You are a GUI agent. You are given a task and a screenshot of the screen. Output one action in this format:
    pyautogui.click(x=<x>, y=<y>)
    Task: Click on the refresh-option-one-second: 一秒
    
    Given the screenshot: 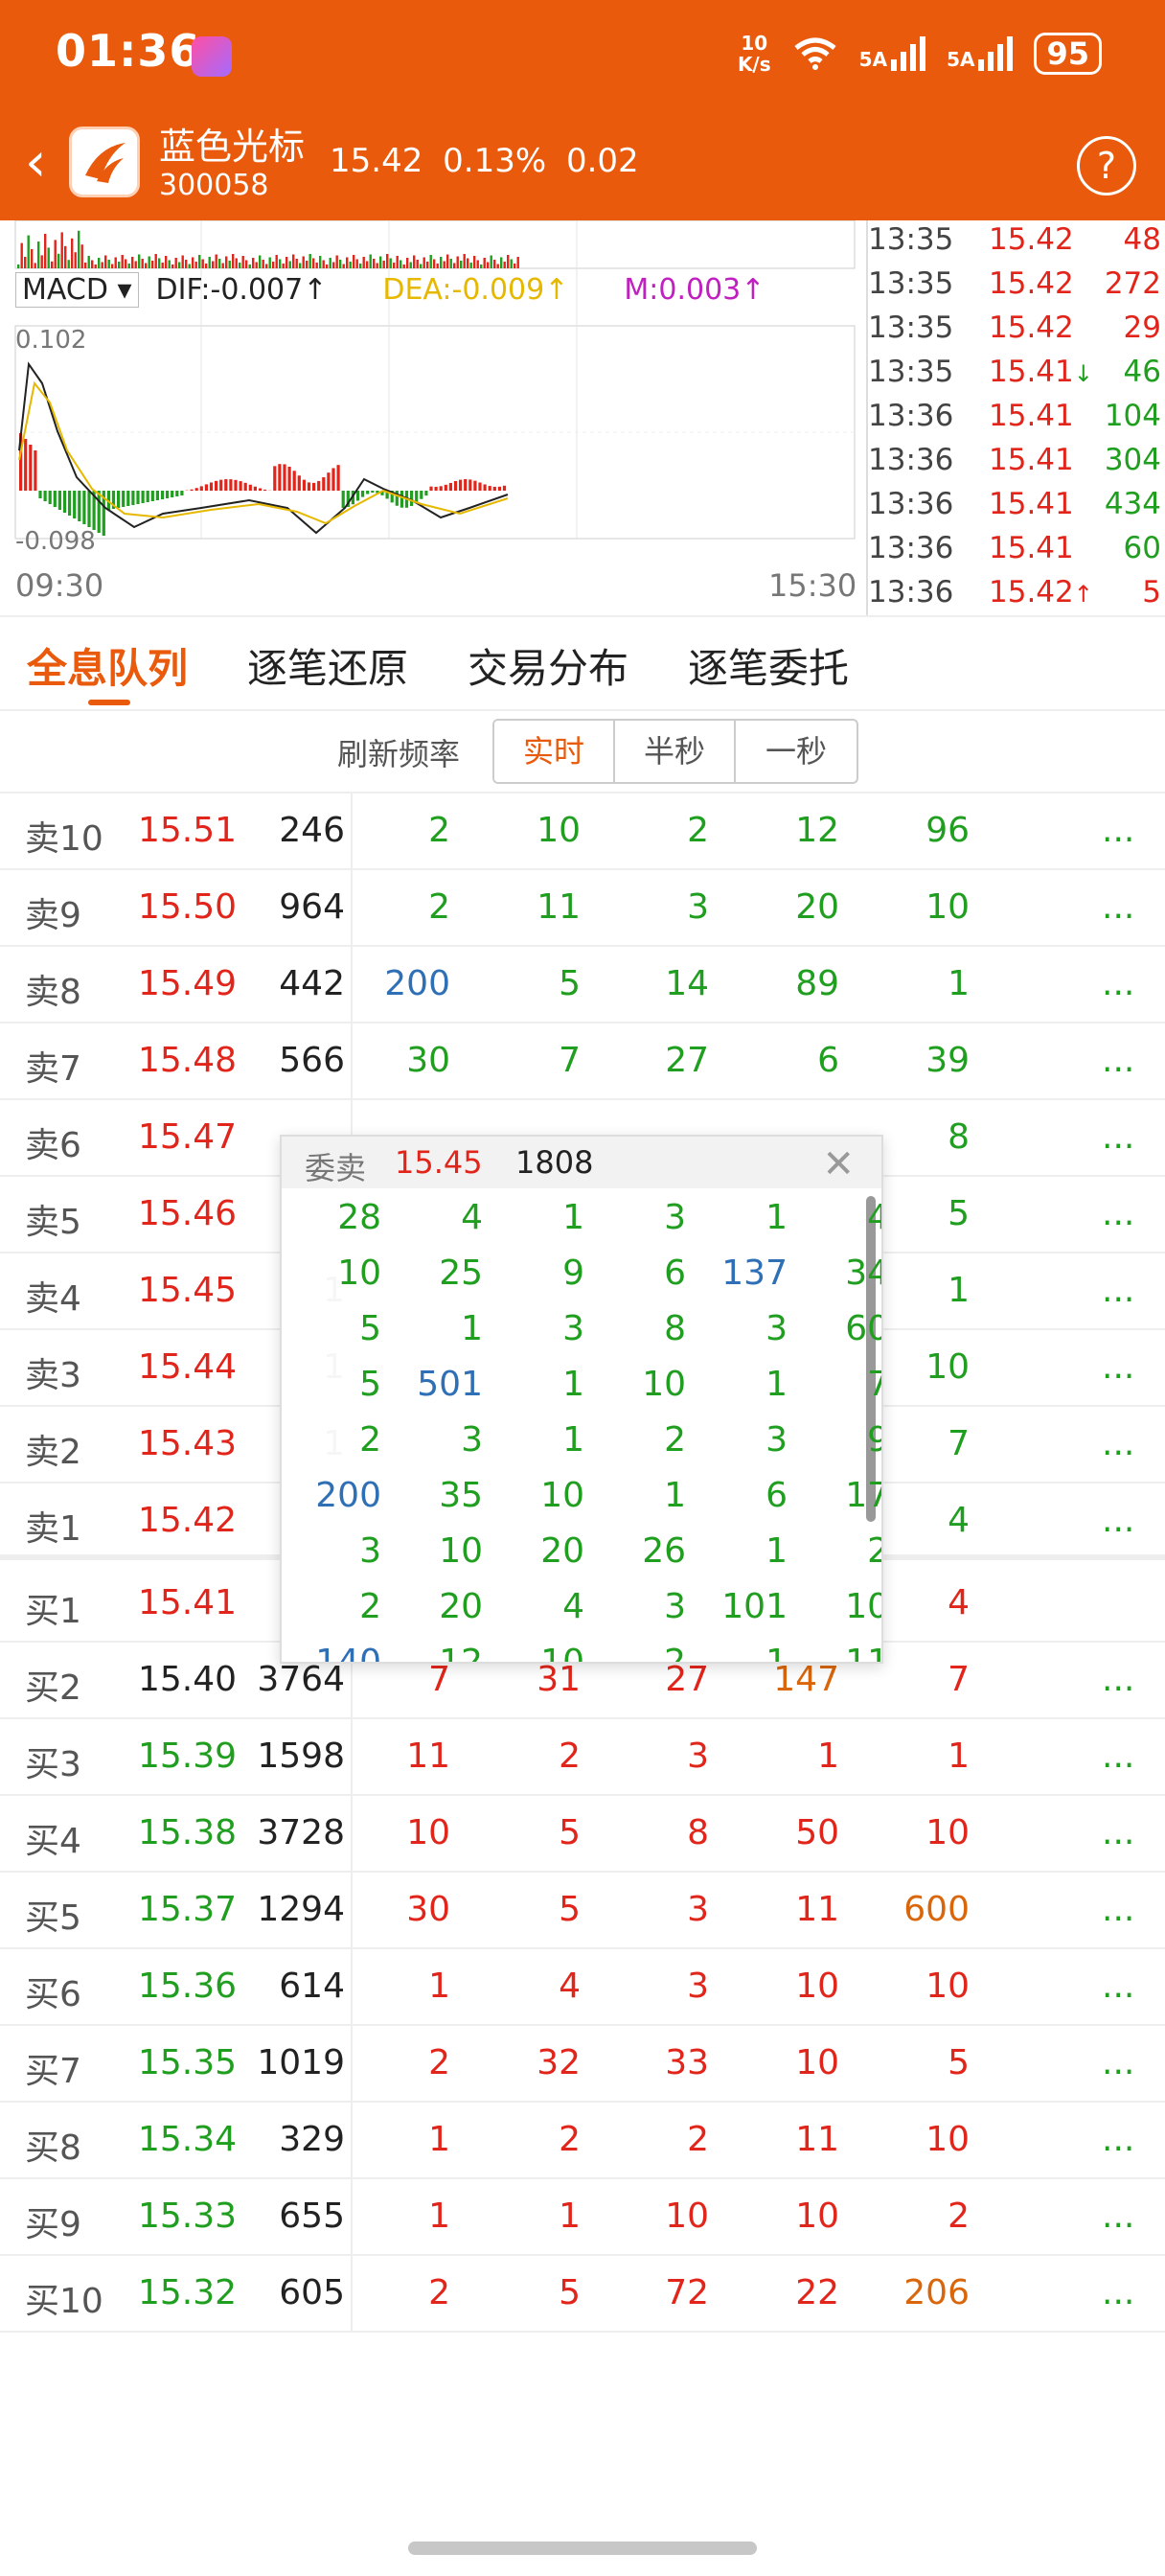 What is the action you would take?
    pyautogui.click(x=797, y=751)
    